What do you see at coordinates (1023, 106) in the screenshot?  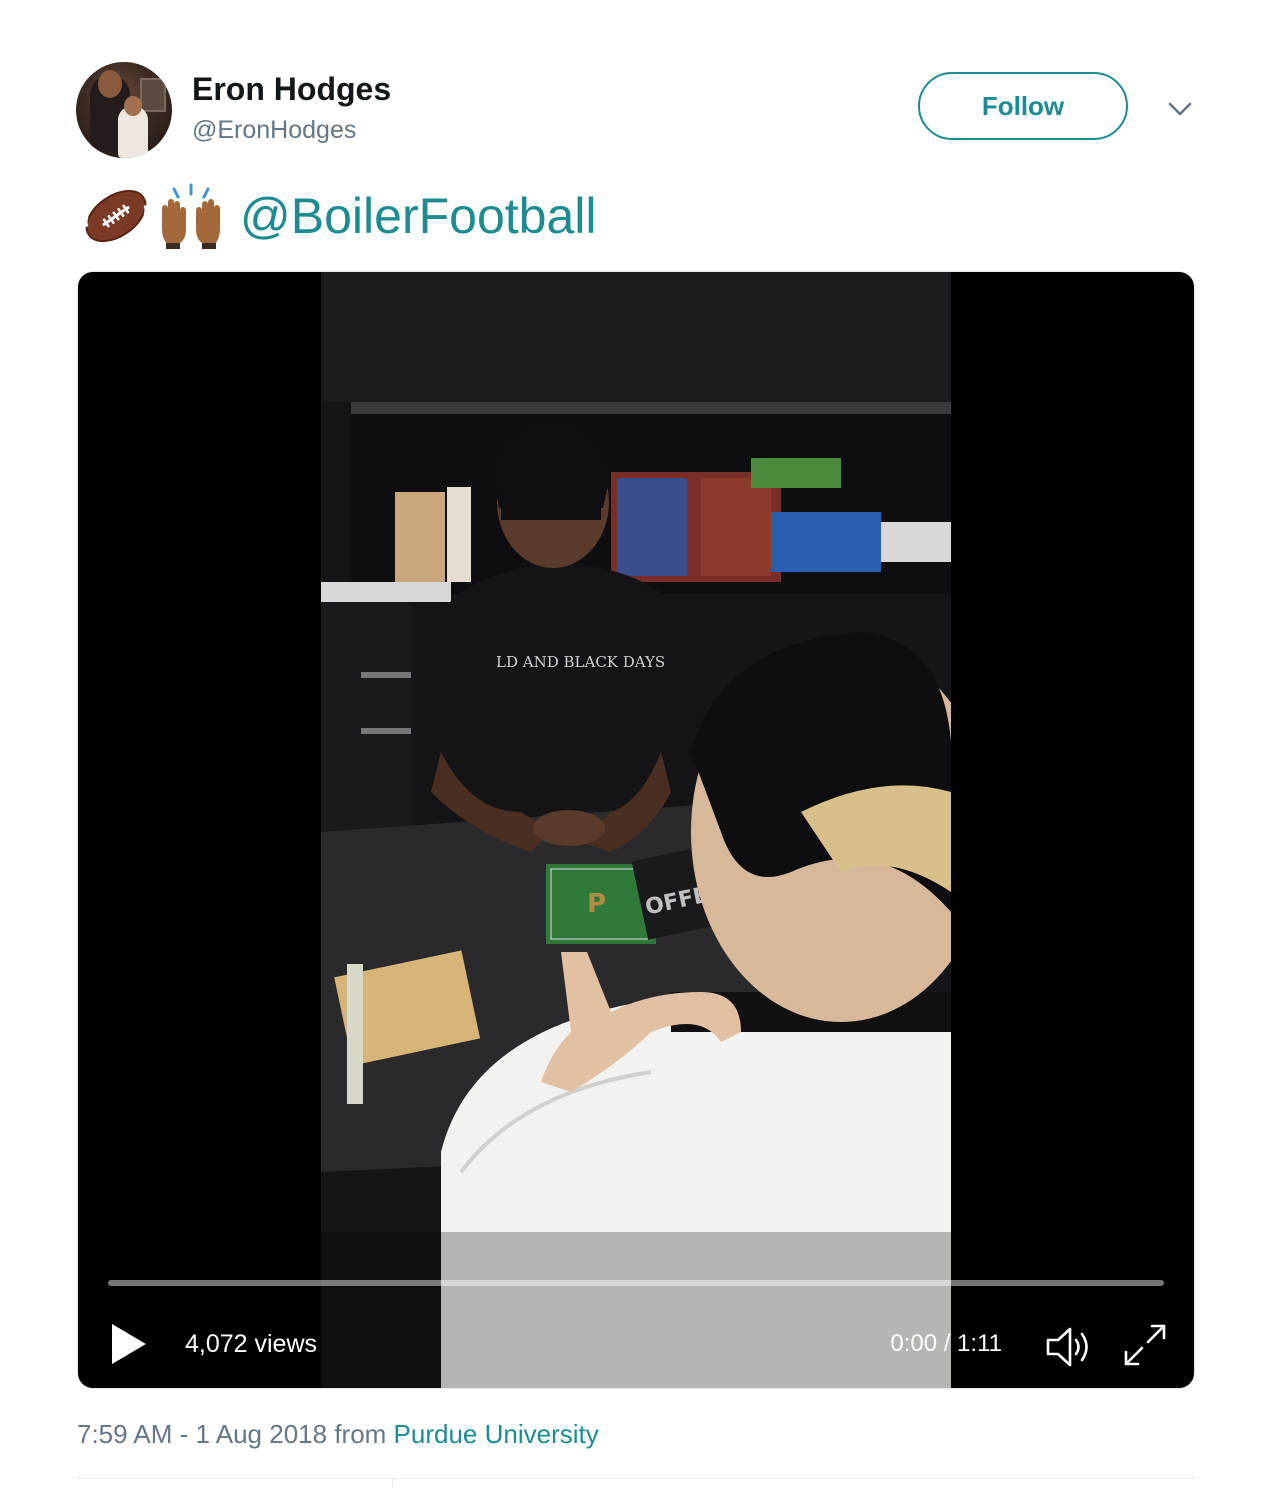 I see `follow-button: Follow` at bounding box center [1023, 106].